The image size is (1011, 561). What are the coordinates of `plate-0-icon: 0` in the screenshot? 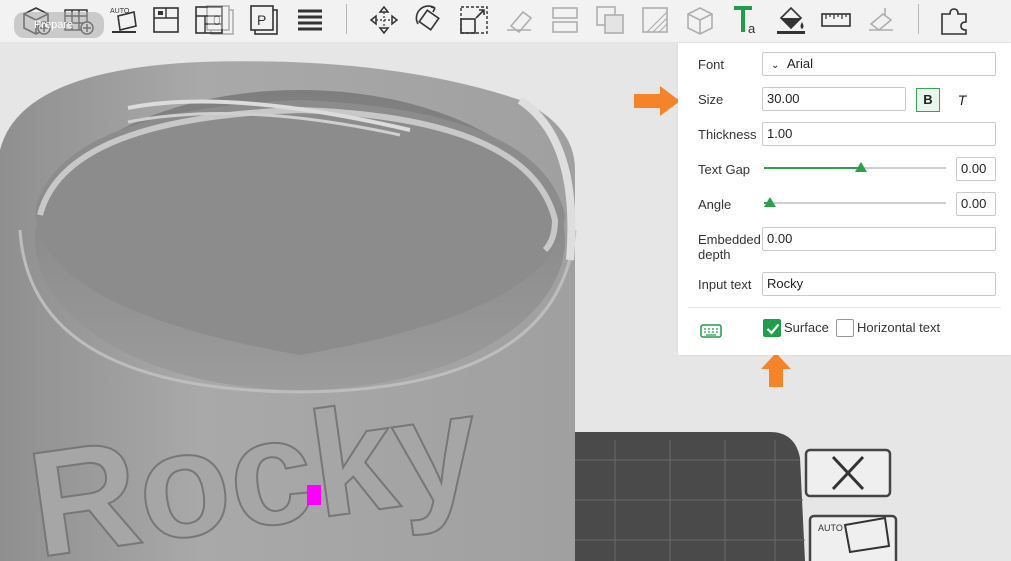 It's located at (221, 20).